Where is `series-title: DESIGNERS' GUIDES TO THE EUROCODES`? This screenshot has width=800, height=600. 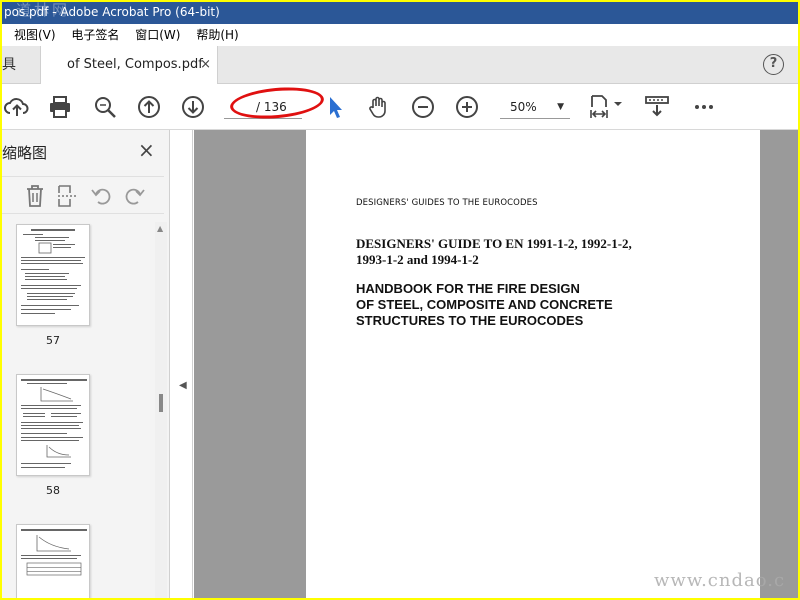
series-title: DESIGNERS' GUIDES TO THE EUROCODES is located at coordinates (447, 203).